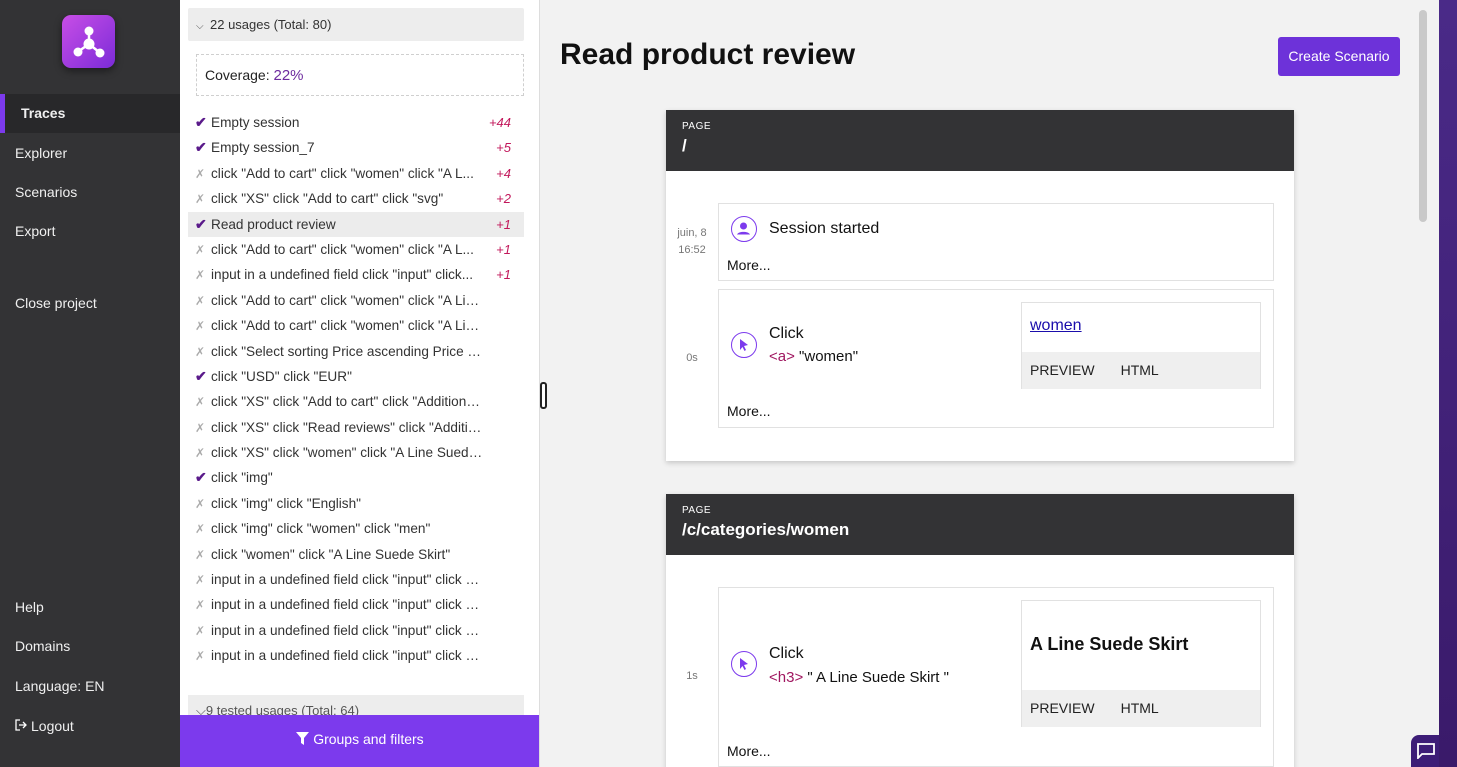 Image resolution: width=1457 pixels, height=767 pixels. Describe the element at coordinates (356, 122) in the screenshot. I see `usage-row: ✔ Empty session +44` at that location.